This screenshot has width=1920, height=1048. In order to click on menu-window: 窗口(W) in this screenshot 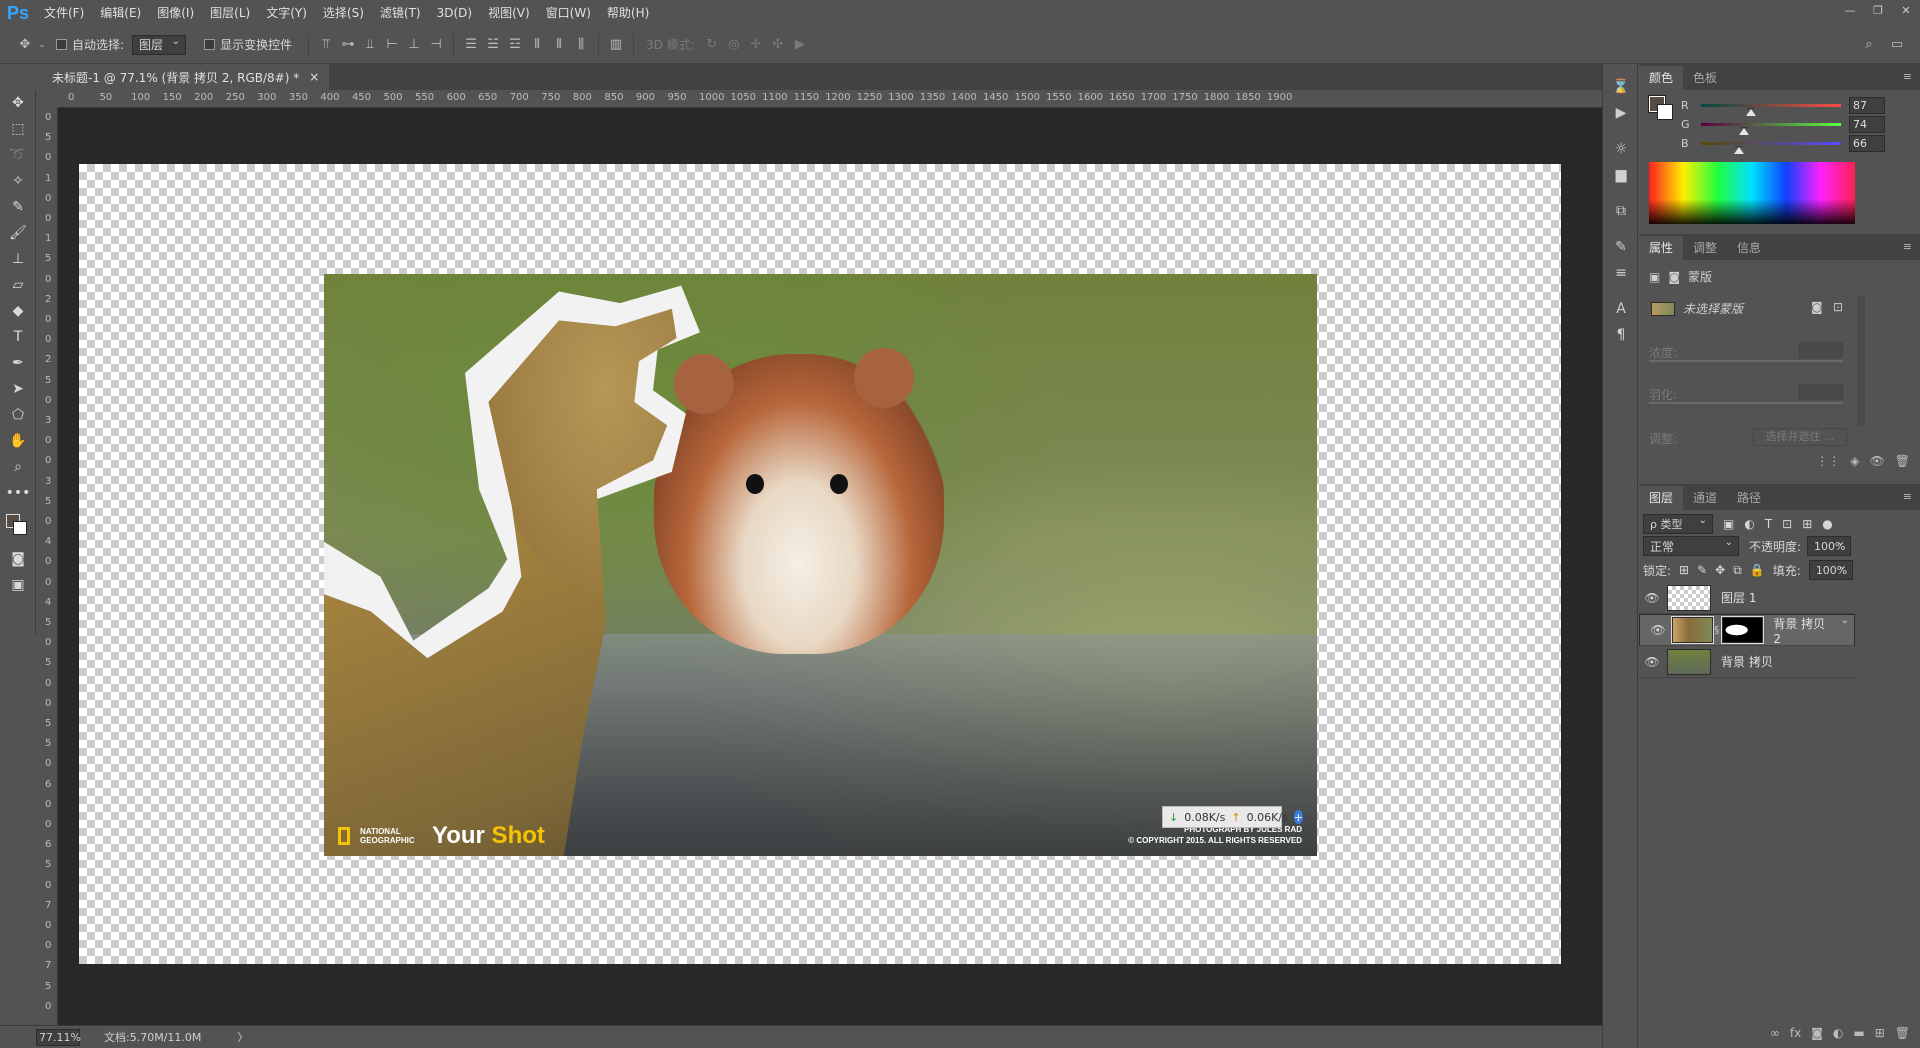, I will do `click(568, 13)`.